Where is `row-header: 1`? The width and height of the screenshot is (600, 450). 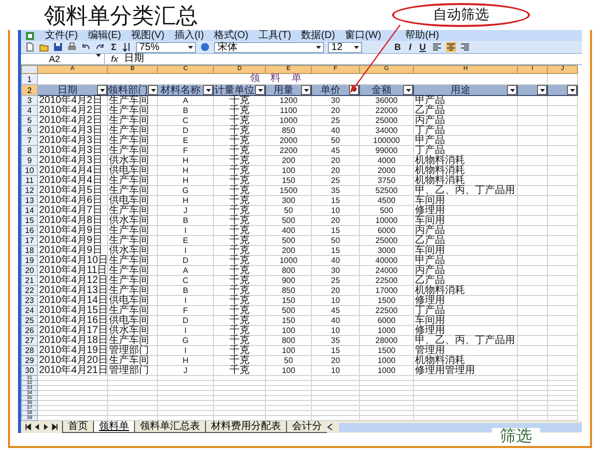 row-header: 1 is located at coordinates (30, 79).